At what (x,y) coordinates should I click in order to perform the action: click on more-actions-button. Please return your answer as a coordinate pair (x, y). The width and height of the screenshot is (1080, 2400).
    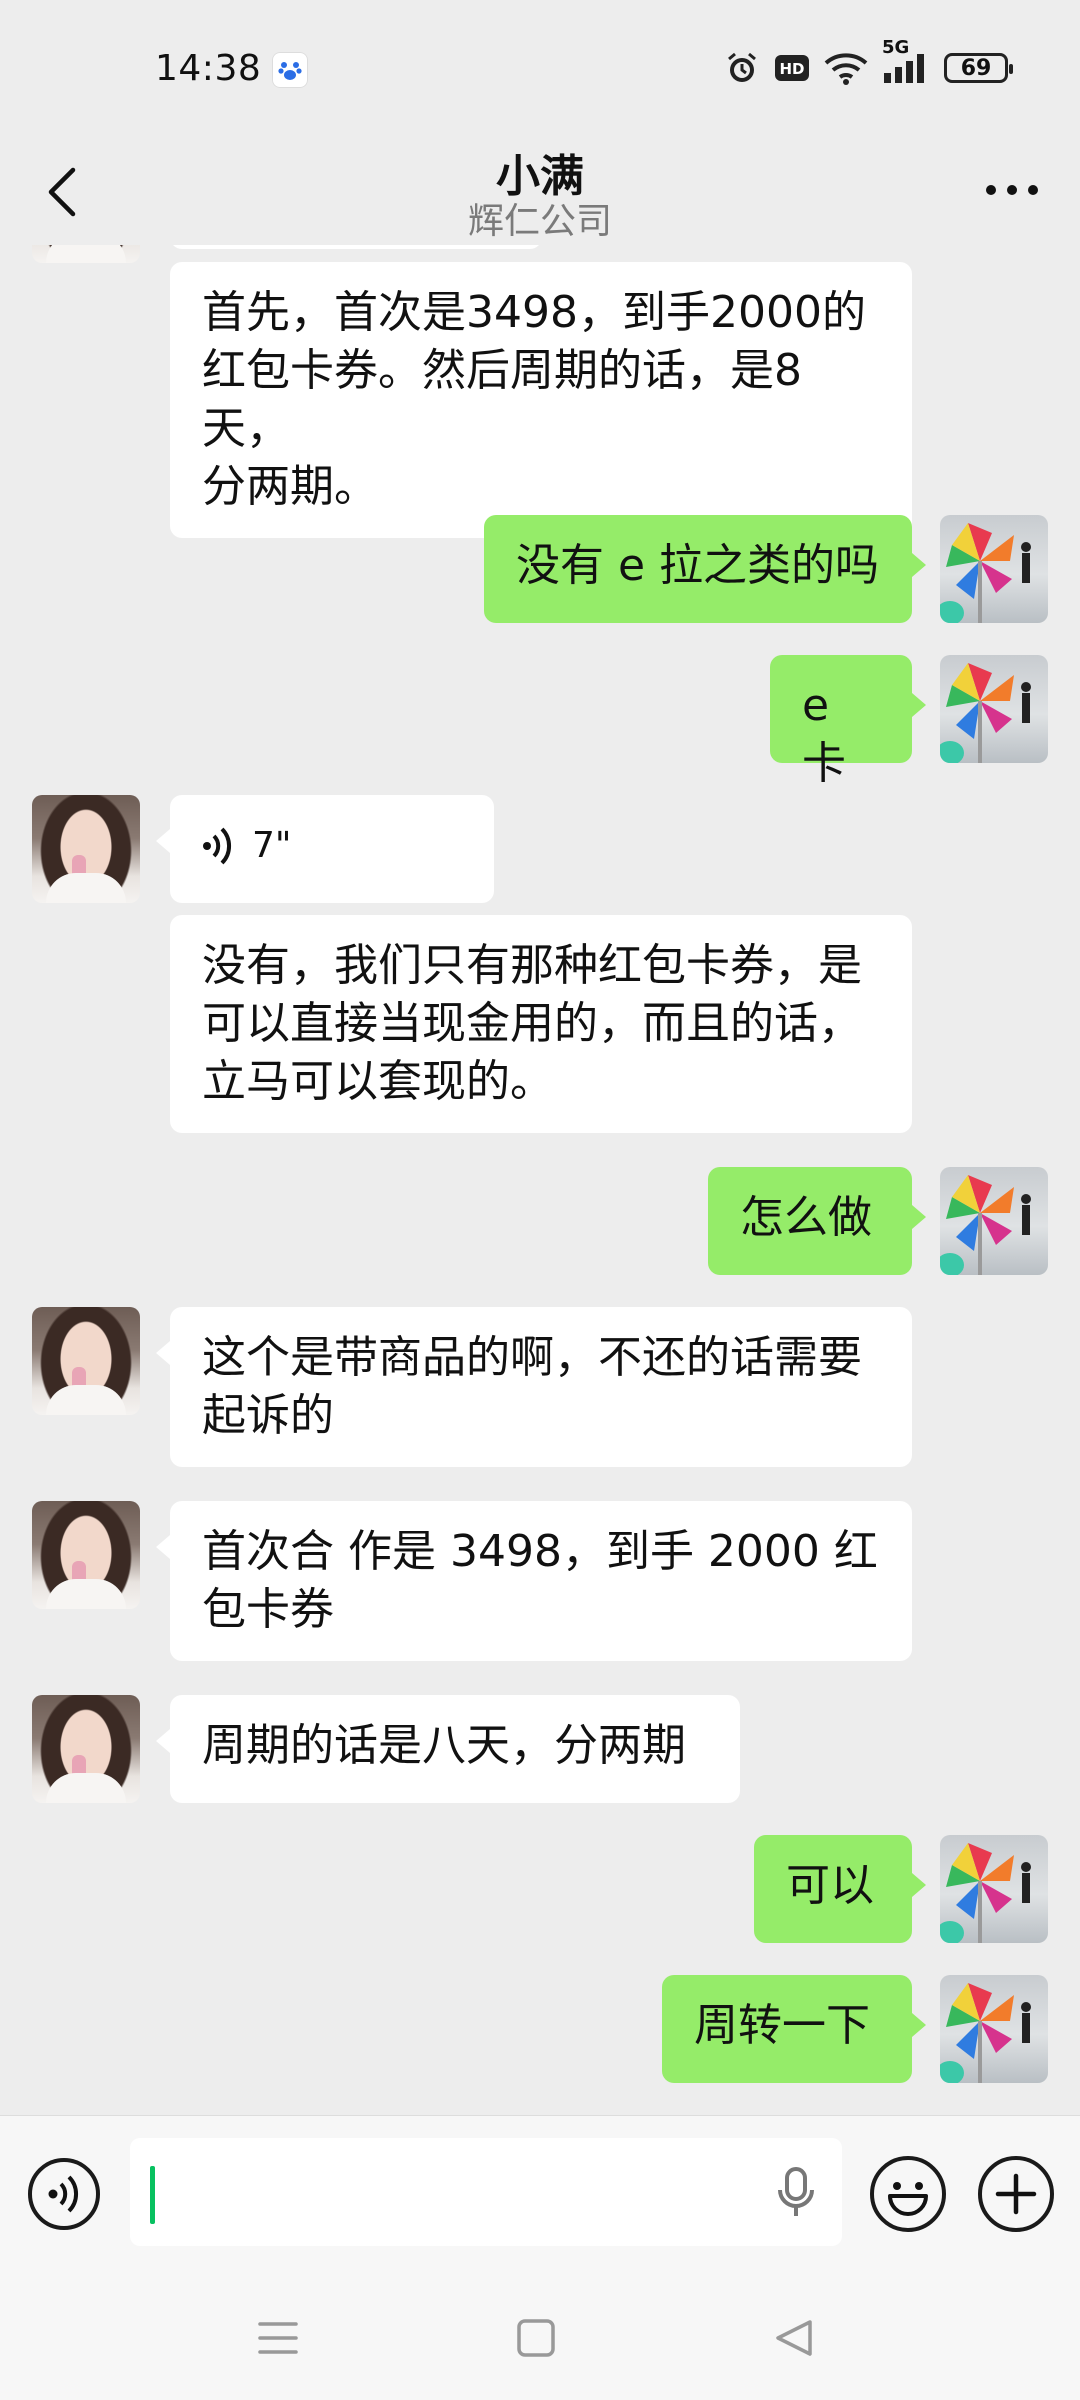
    Looking at the image, I should click on (1016, 2194).